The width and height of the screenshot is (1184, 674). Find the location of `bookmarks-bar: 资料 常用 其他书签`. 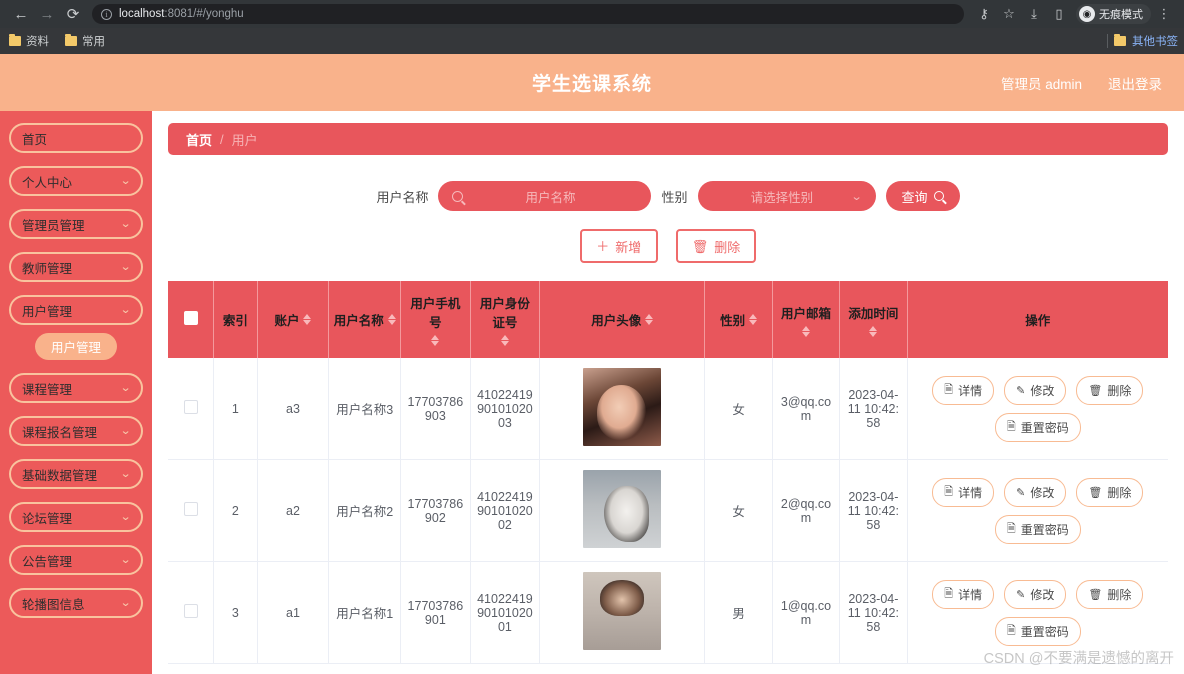

bookmarks-bar: 资料 常用 其他书签 is located at coordinates (592, 41).